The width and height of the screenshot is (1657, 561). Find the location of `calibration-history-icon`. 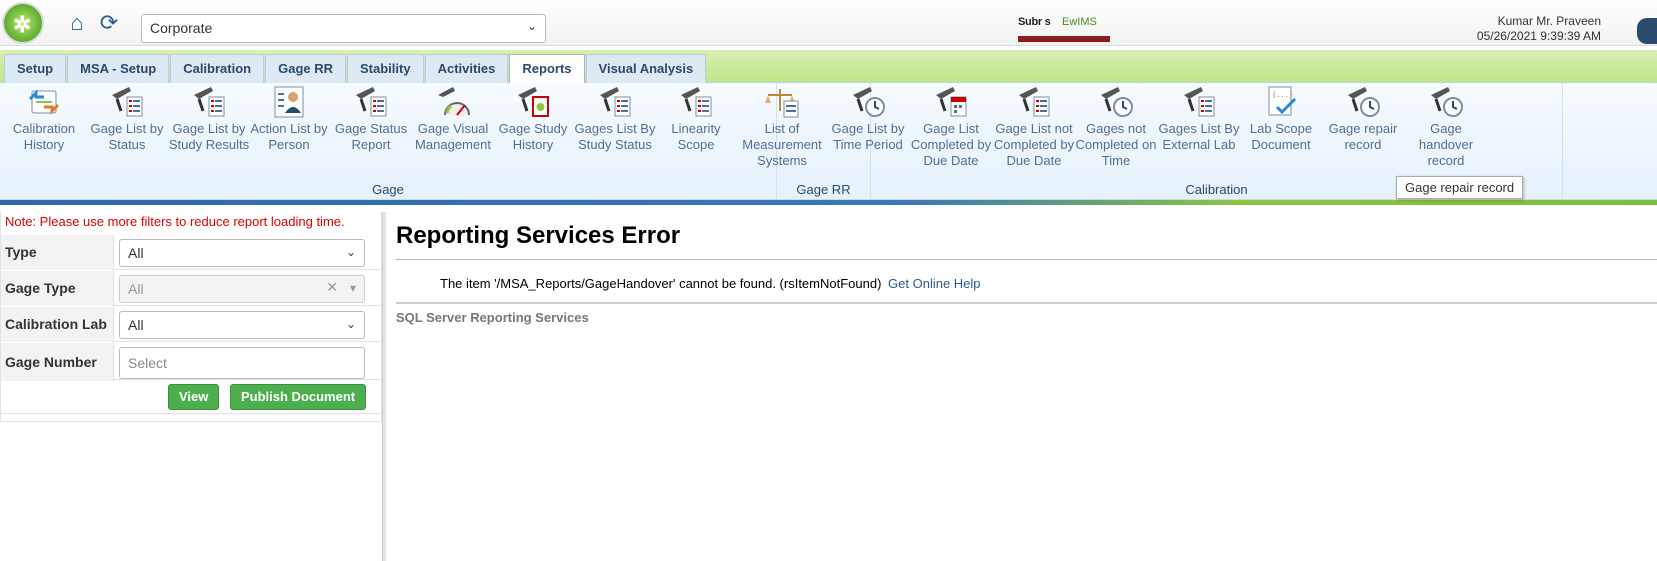

calibration-history-icon is located at coordinates (44, 102).